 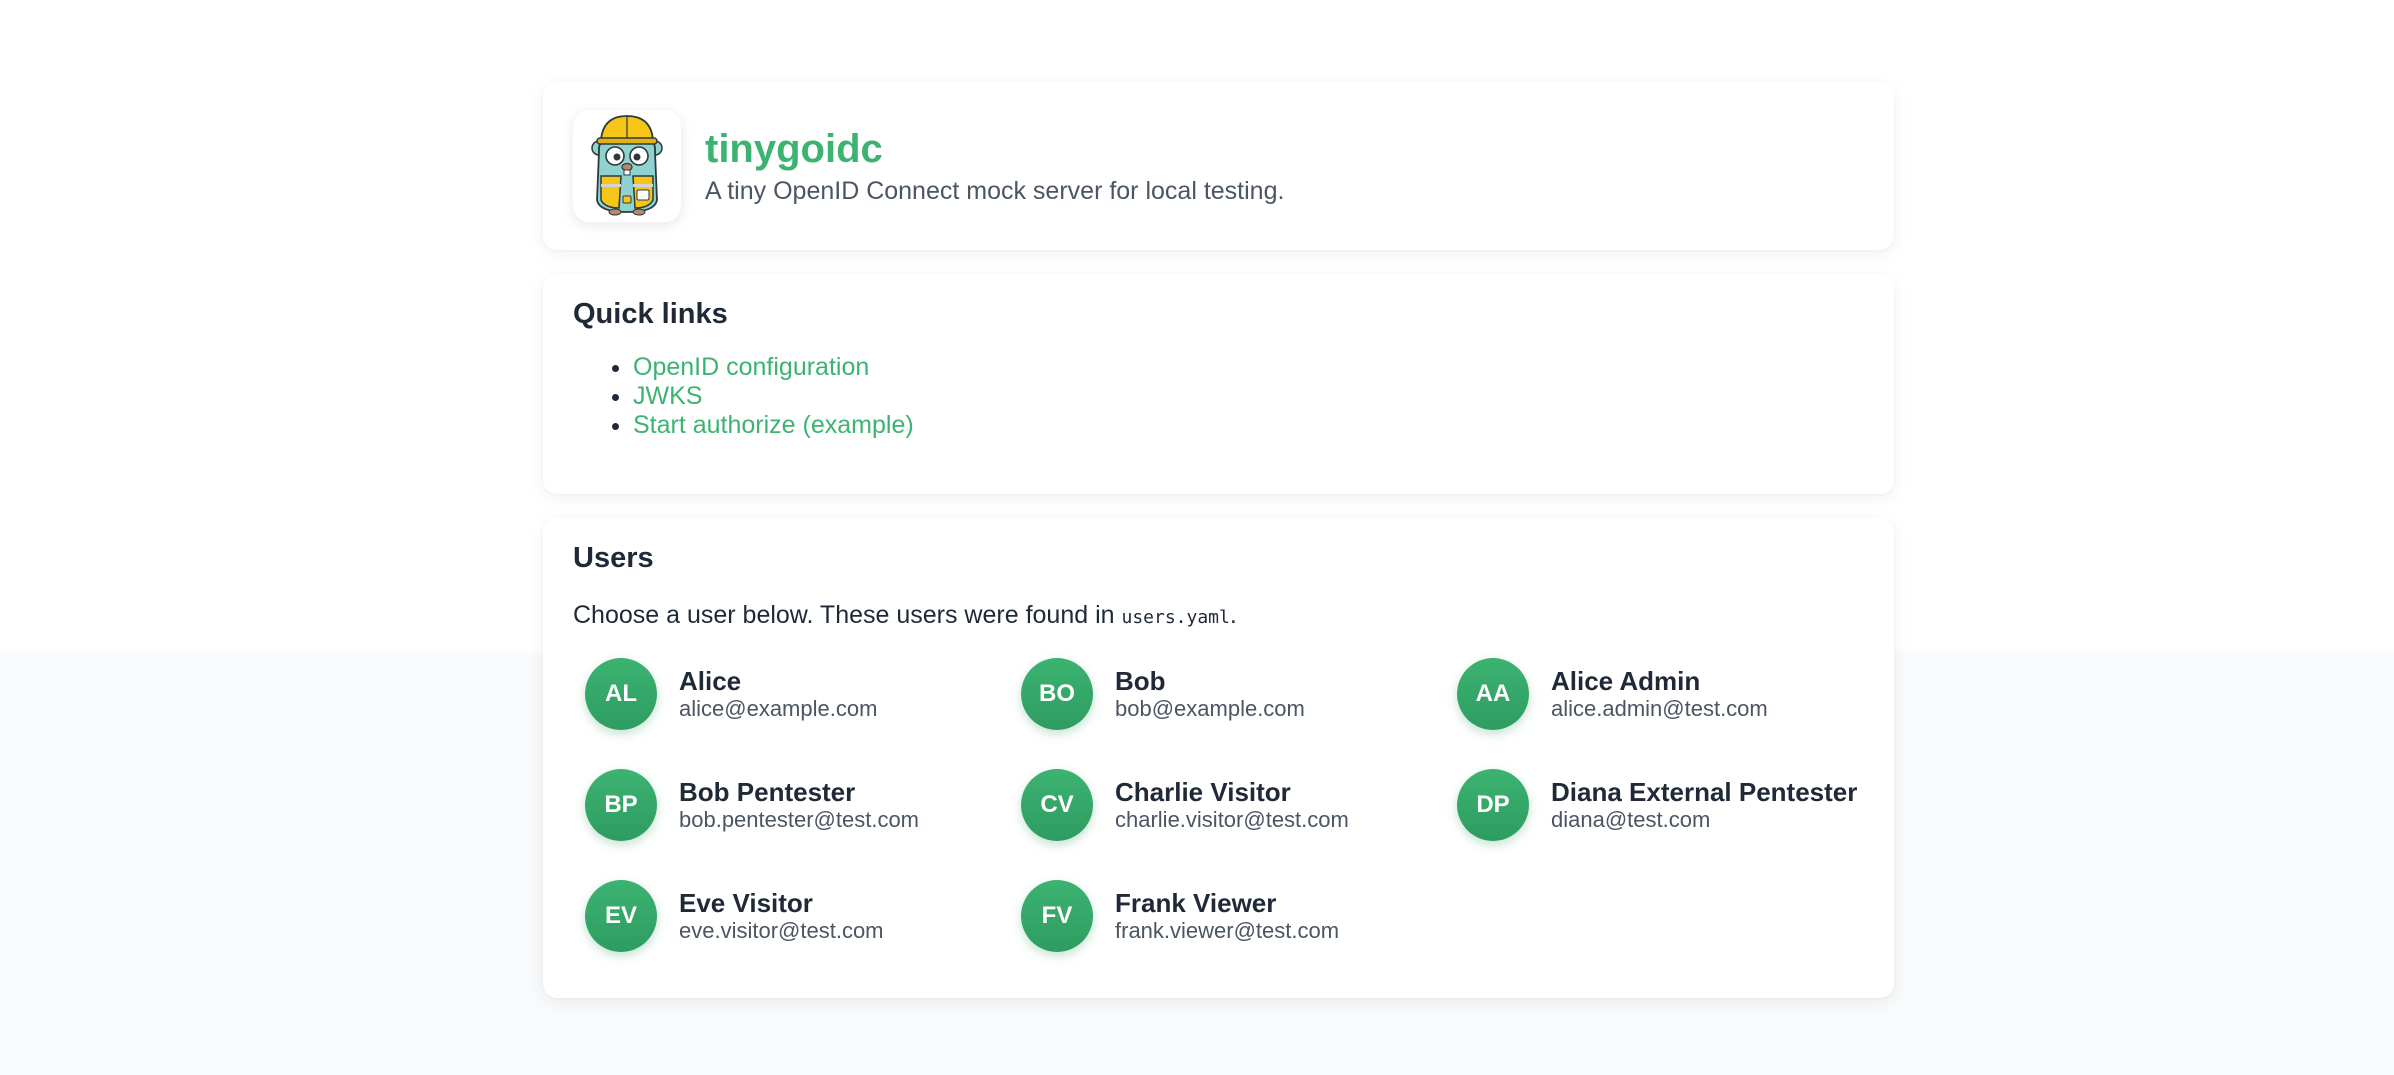 What do you see at coordinates (1210, 694) in the screenshot?
I see `user-info: Bob bob@example.com` at bounding box center [1210, 694].